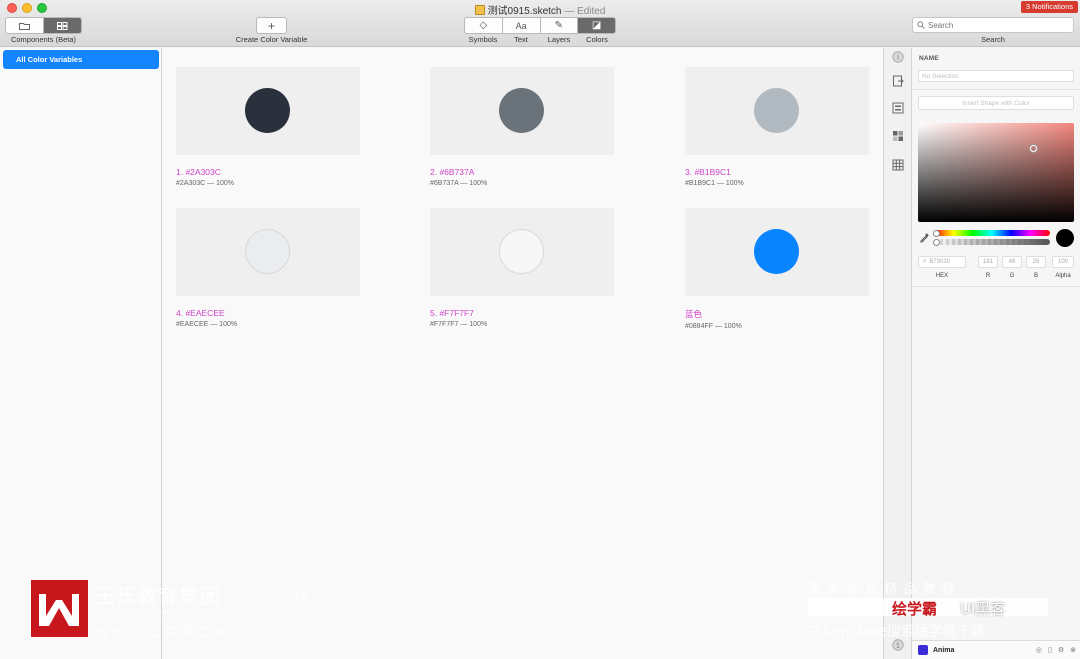  What do you see at coordinates (1036, 262) in the screenshot?
I see `b-field: 26` at bounding box center [1036, 262].